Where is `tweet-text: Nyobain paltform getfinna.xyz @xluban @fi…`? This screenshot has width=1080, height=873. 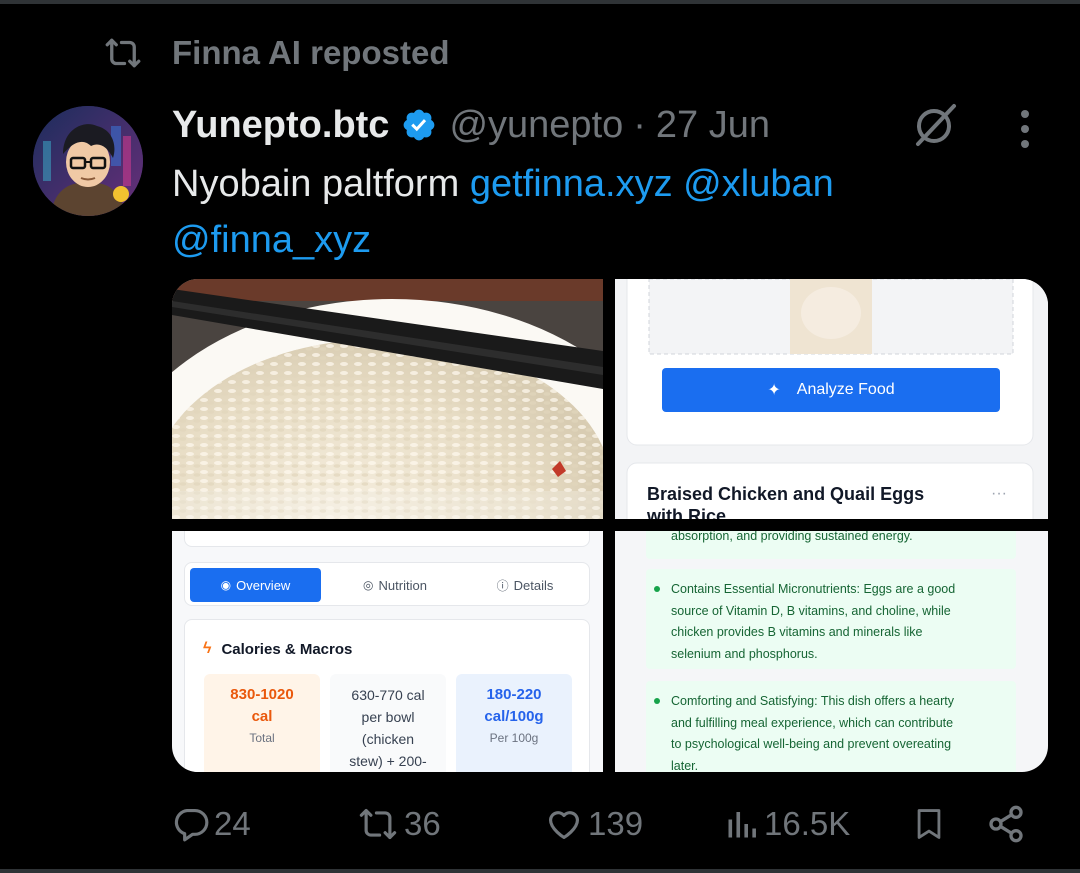
tweet-text: Nyobain paltform getfinna.xyz @xluban @fi… is located at coordinates (602, 212).